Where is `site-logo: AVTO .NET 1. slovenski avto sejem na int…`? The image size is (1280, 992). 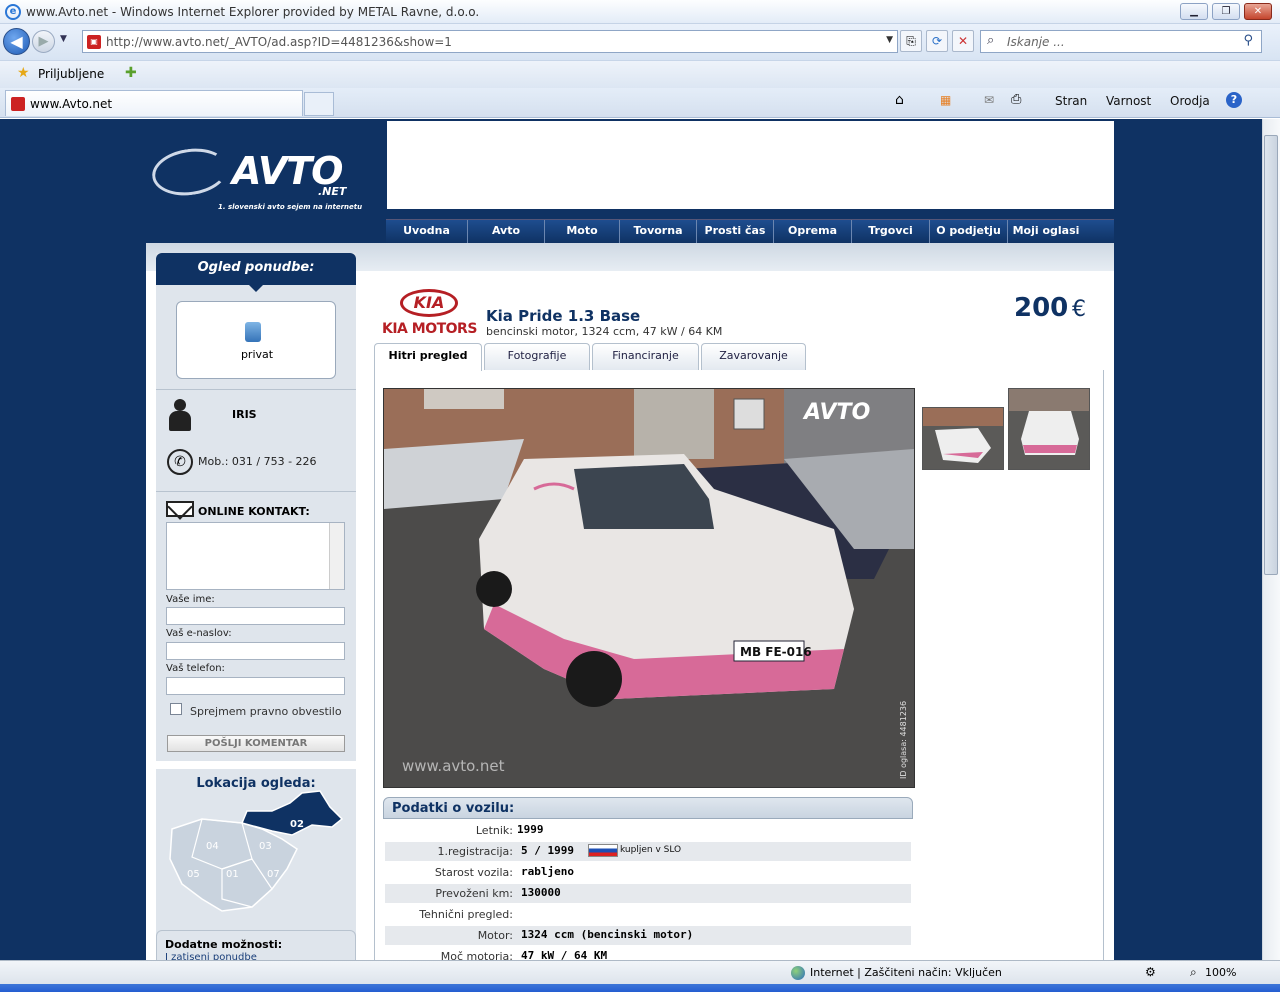
site-logo: AVTO .NET 1. slovenski avto sejem na int… is located at coordinates (266, 169).